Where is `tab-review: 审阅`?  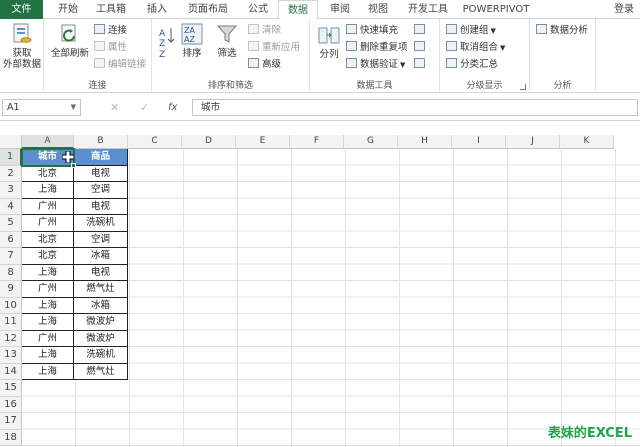 tab-review: 审阅 is located at coordinates (340, 9).